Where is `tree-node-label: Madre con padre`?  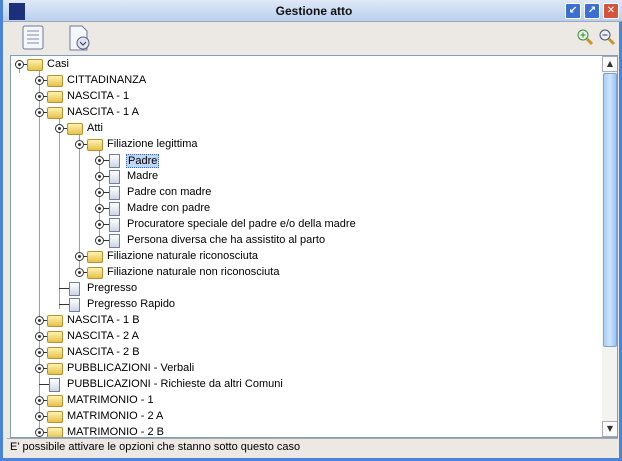
tree-node-label: Madre con padre is located at coordinates (168, 208).